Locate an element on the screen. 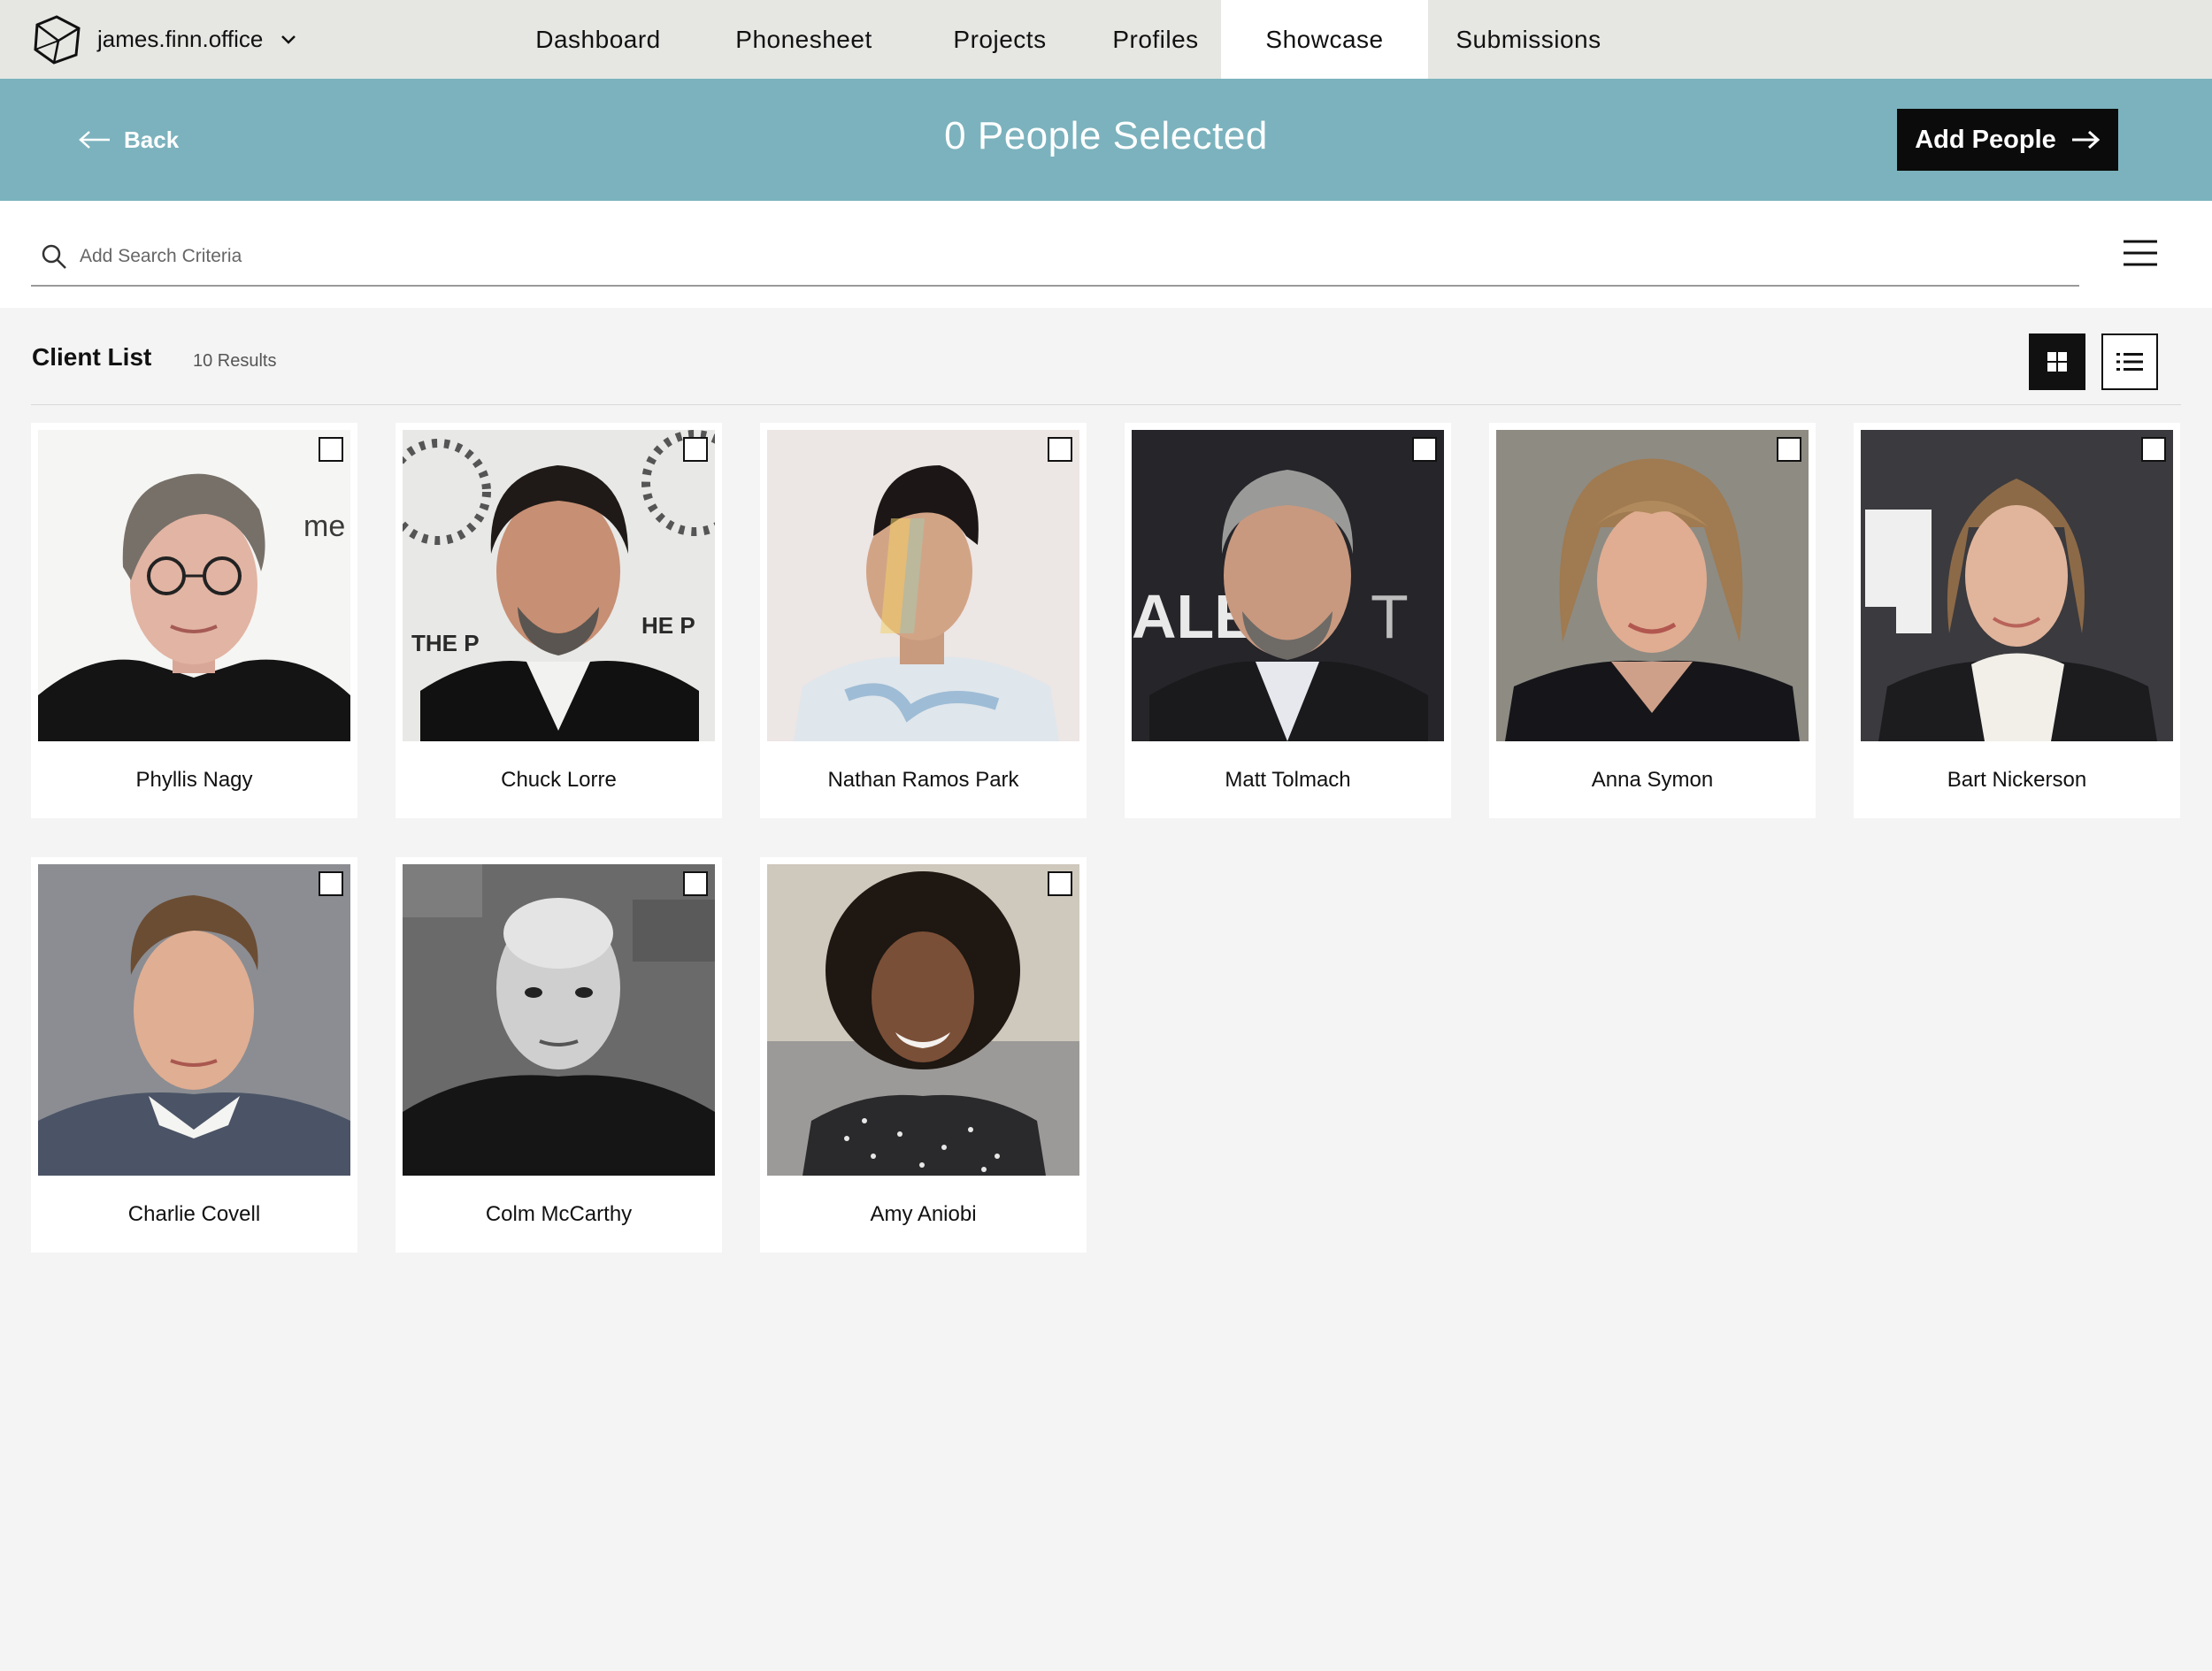 Image resolution: width=2212 pixels, height=1671 pixels. tab-dashboard: Dashboard is located at coordinates (598, 39).